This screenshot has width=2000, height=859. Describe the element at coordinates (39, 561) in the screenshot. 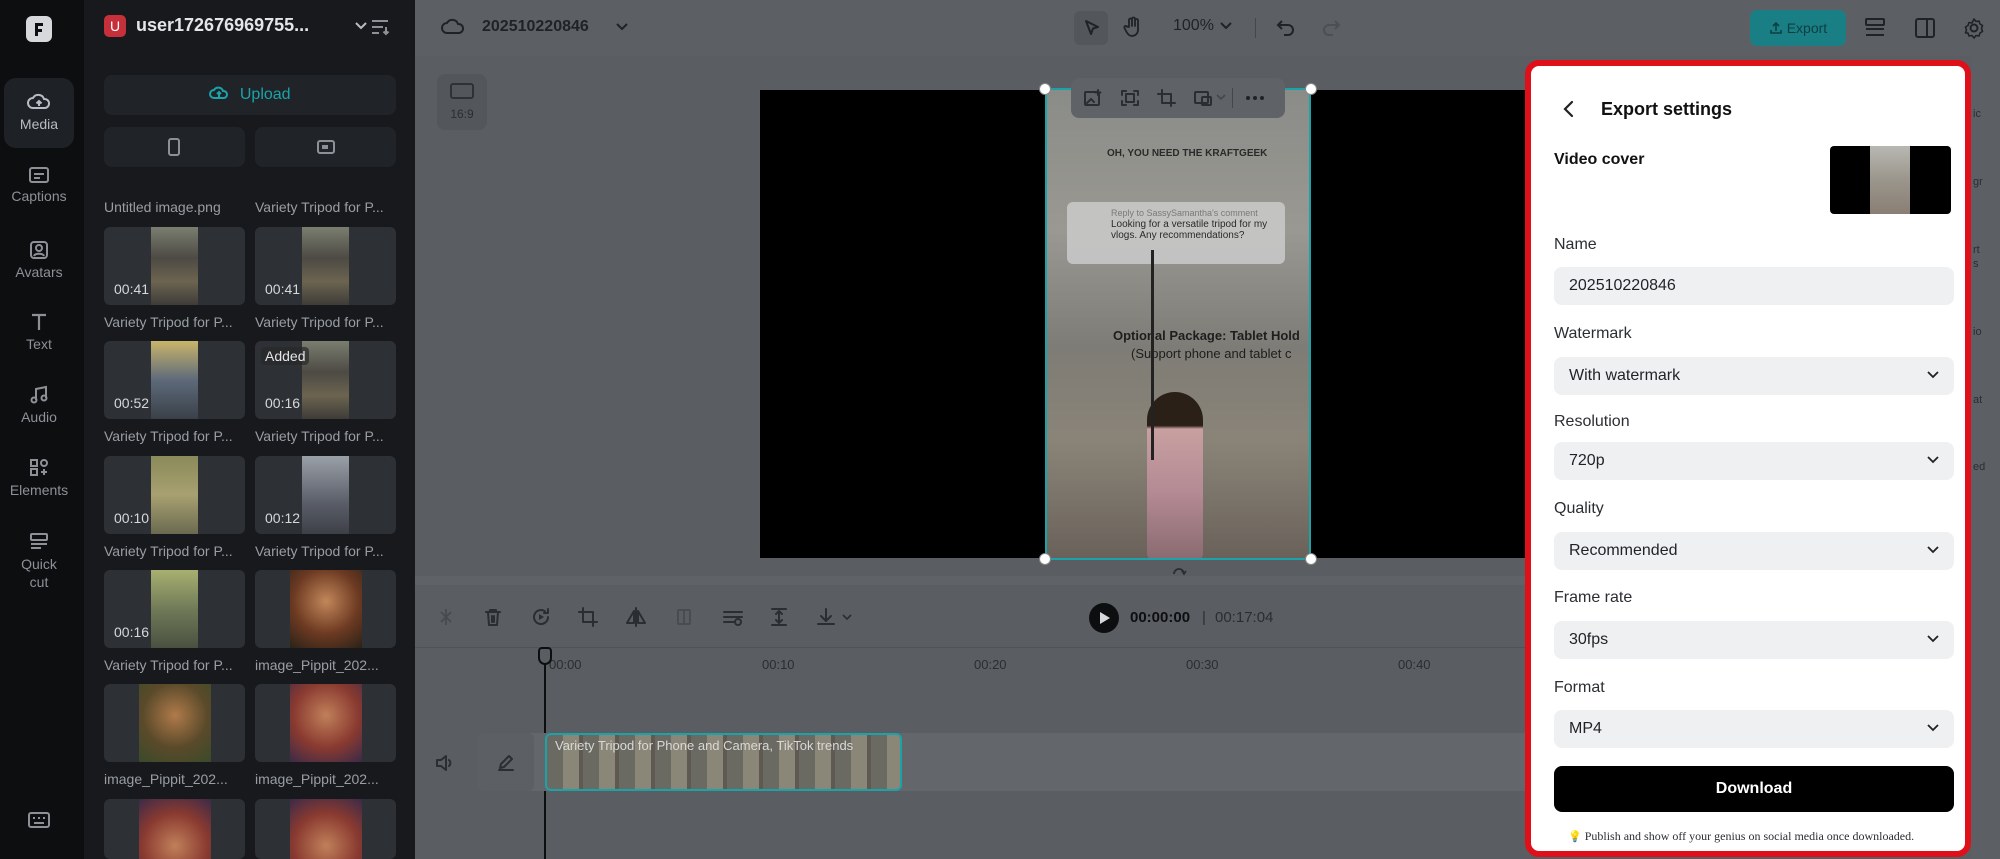

I see `rail-item-quick-cut: Quick cut` at that location.